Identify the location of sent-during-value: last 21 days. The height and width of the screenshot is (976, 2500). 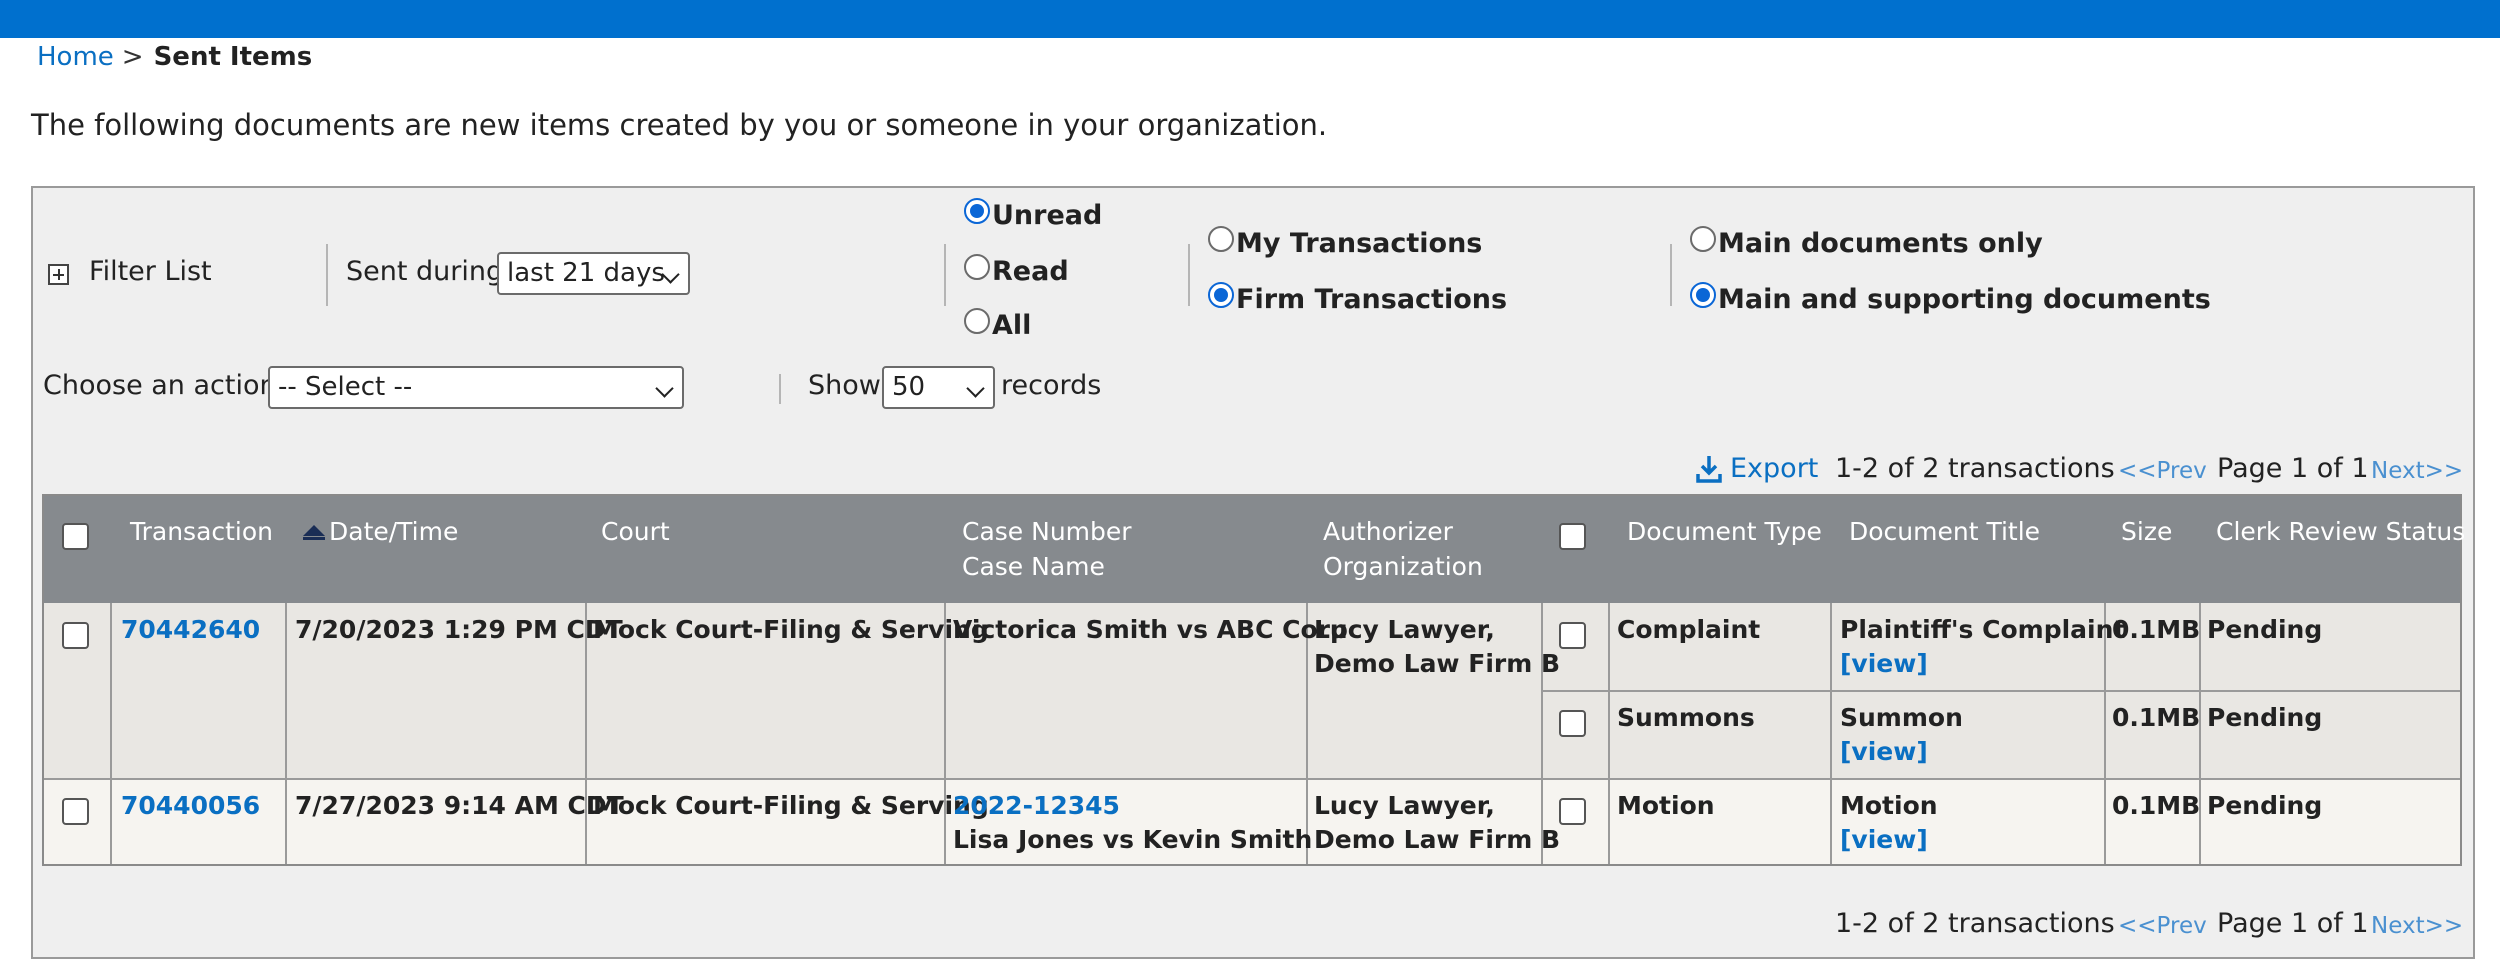
(586, 273).